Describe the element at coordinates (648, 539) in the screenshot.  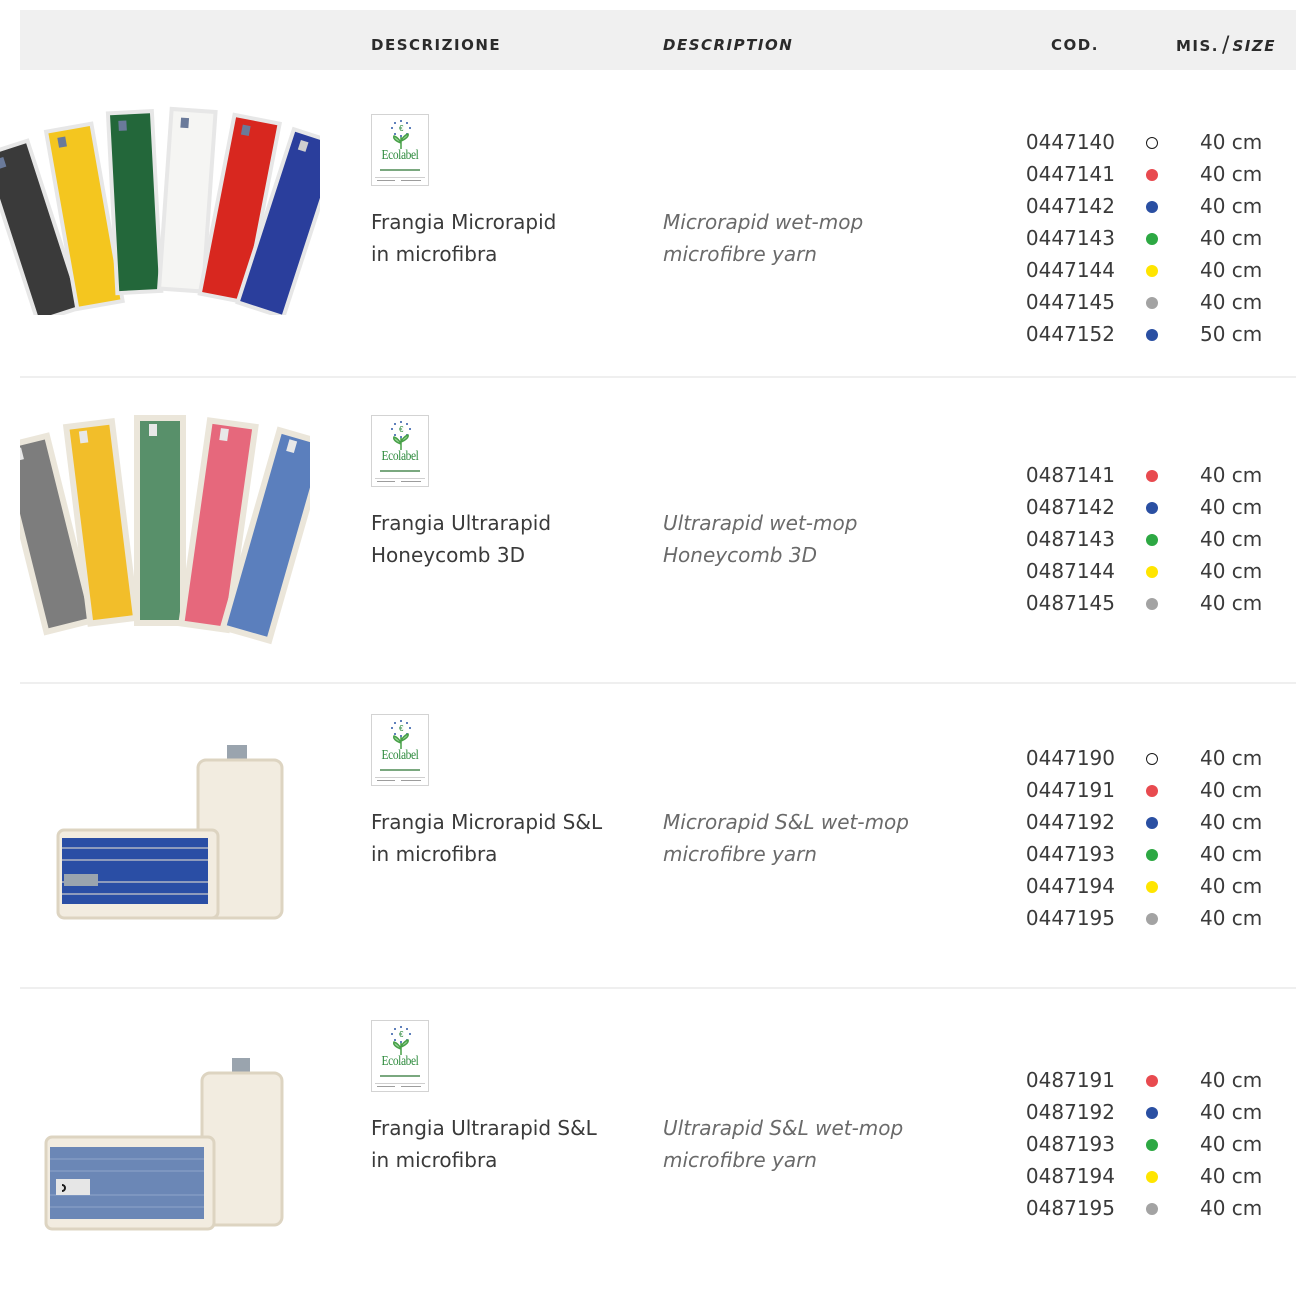
I see `variant-row: 0487143 40 cm` at that location.